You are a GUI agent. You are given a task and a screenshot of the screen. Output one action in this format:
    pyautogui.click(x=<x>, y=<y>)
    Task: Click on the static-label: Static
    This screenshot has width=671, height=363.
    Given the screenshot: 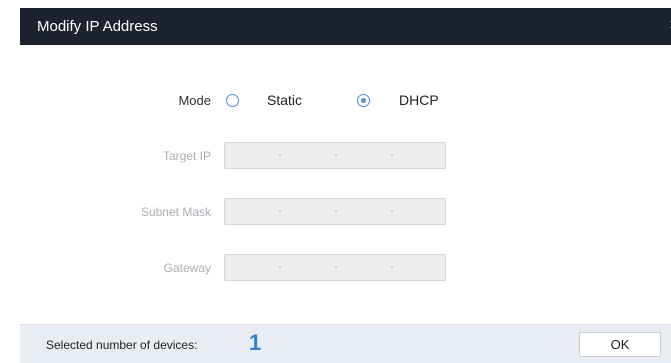 What is the action you would take?
    pyautogui.click(x=284, y=100)
    